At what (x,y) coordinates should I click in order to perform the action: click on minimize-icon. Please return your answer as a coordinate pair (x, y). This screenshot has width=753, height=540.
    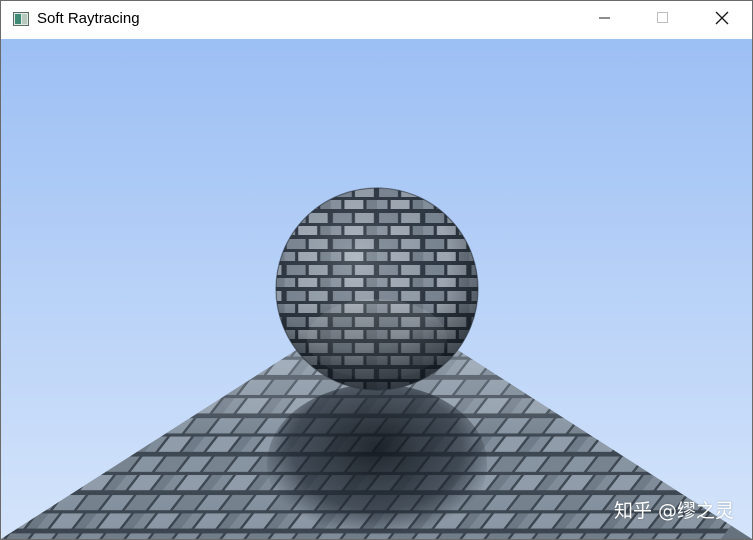
    Looking at the image, I should click on (605, 20).